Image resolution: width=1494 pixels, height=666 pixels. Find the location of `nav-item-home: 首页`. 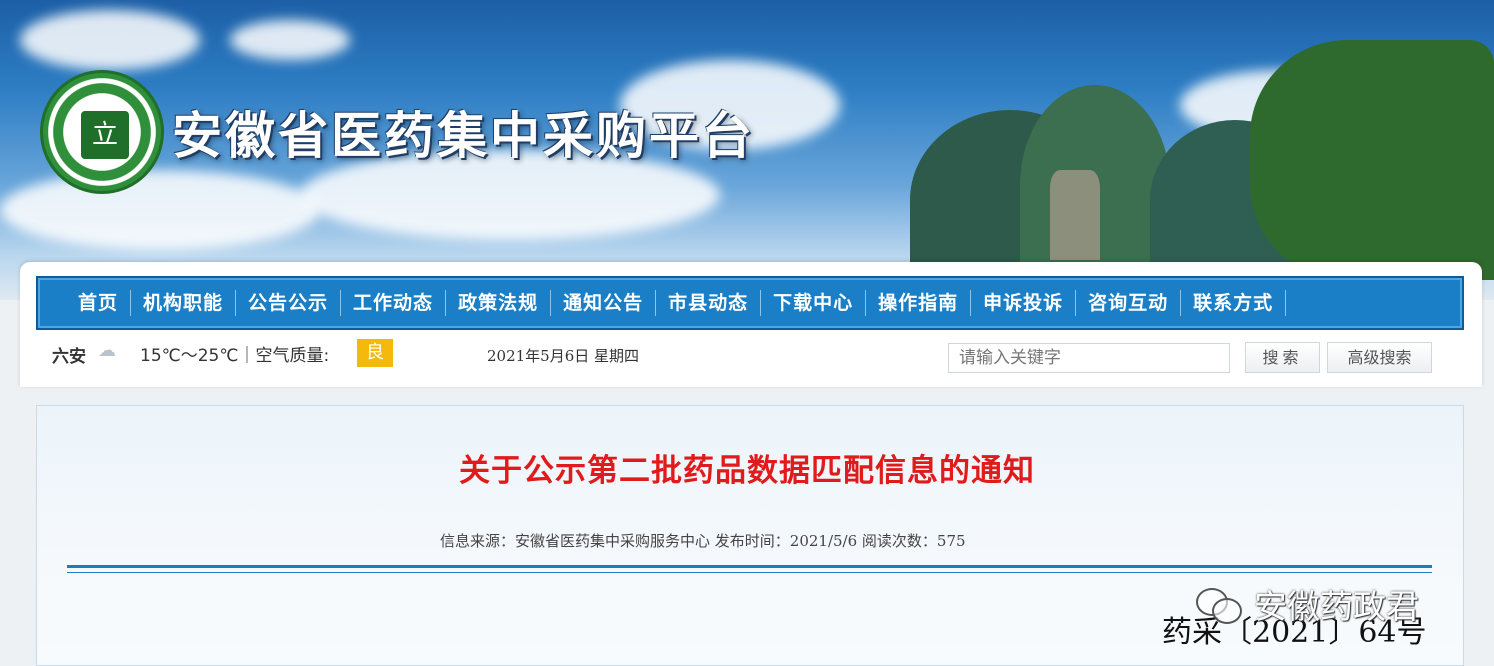

nav-item-home: 首页 is located at coordinates (105, 303).